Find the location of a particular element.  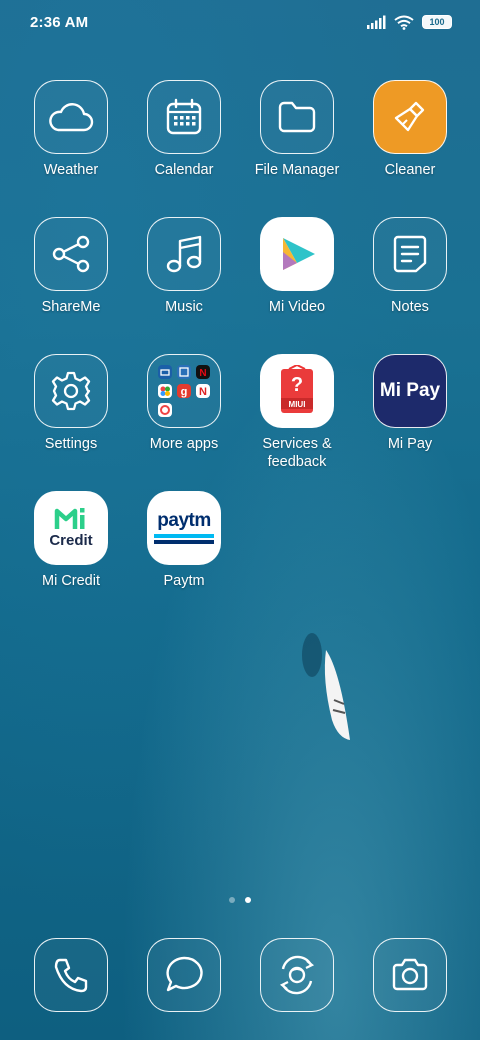

app-calendar: Calendar is located at coordinates (184, 129).